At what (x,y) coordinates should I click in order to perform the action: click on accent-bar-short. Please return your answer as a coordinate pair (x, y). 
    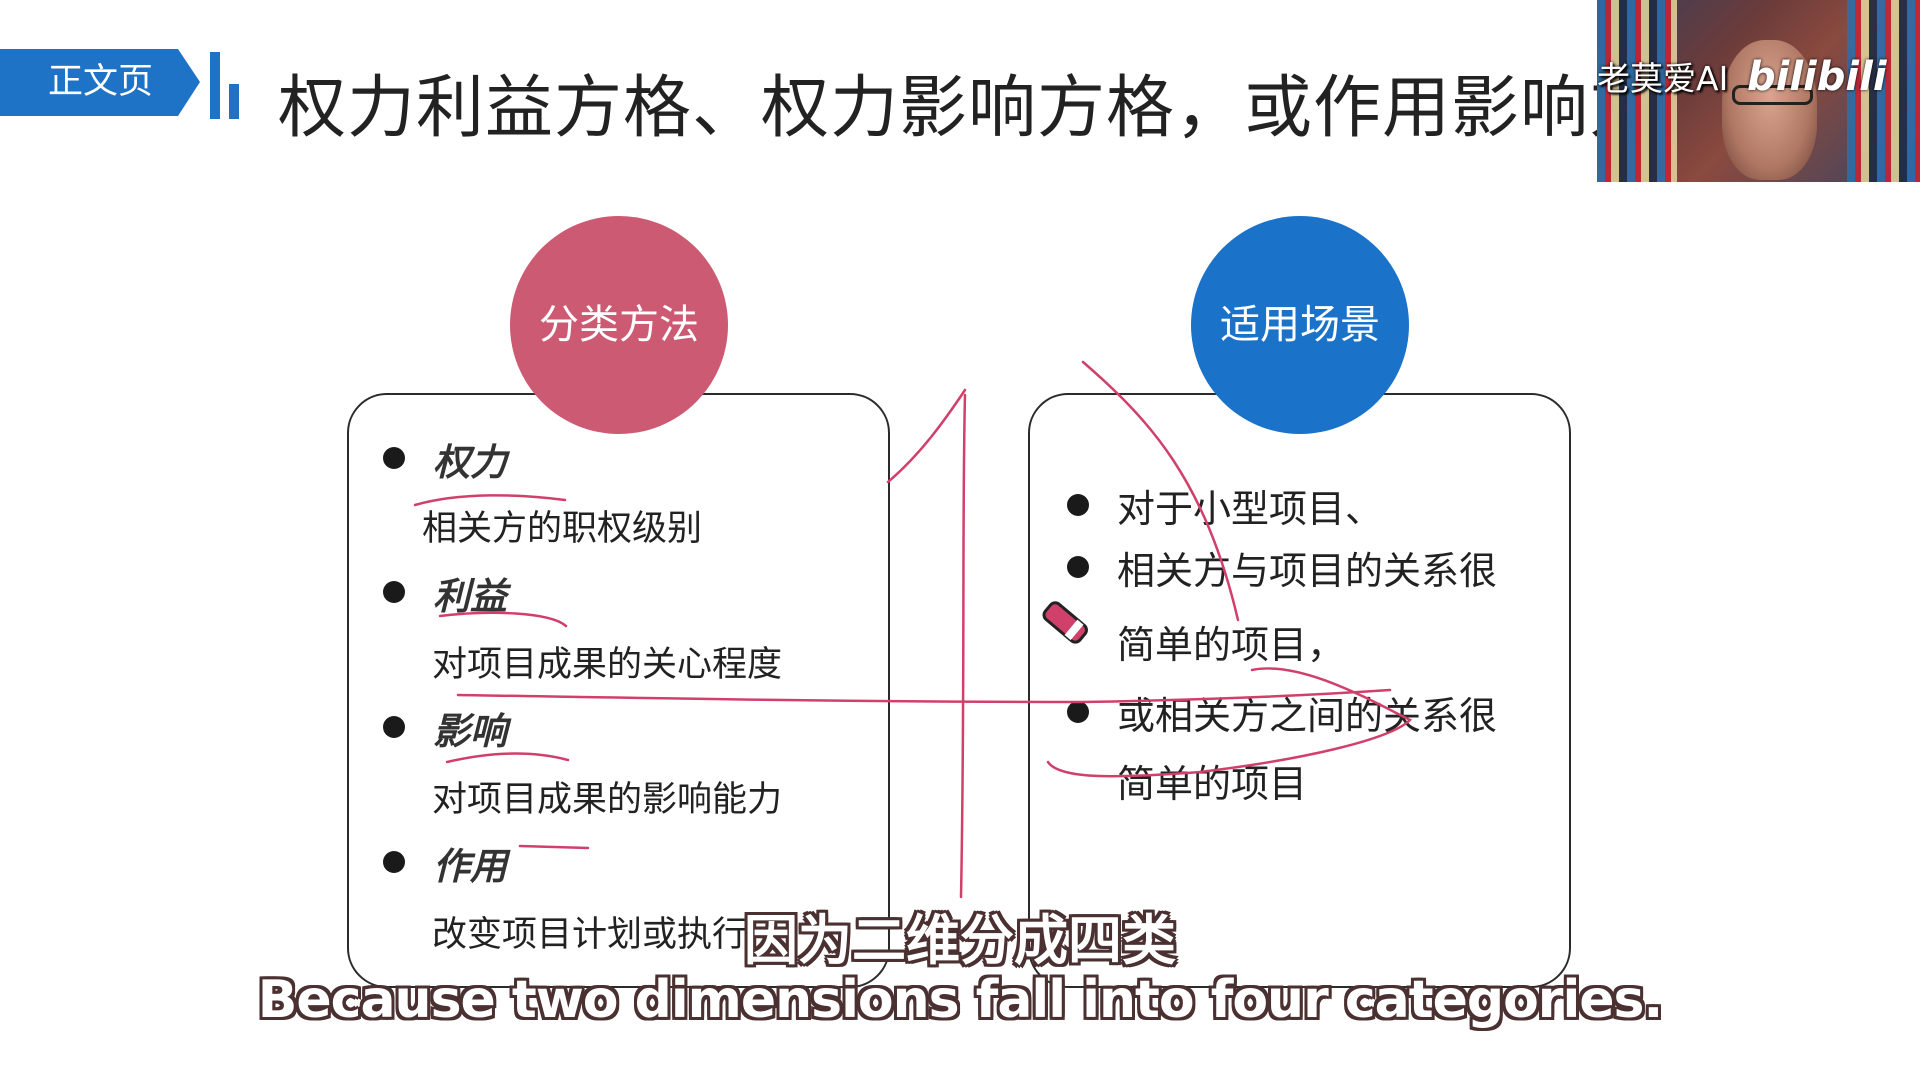
    Looking at the image, I should click on (234, 101).